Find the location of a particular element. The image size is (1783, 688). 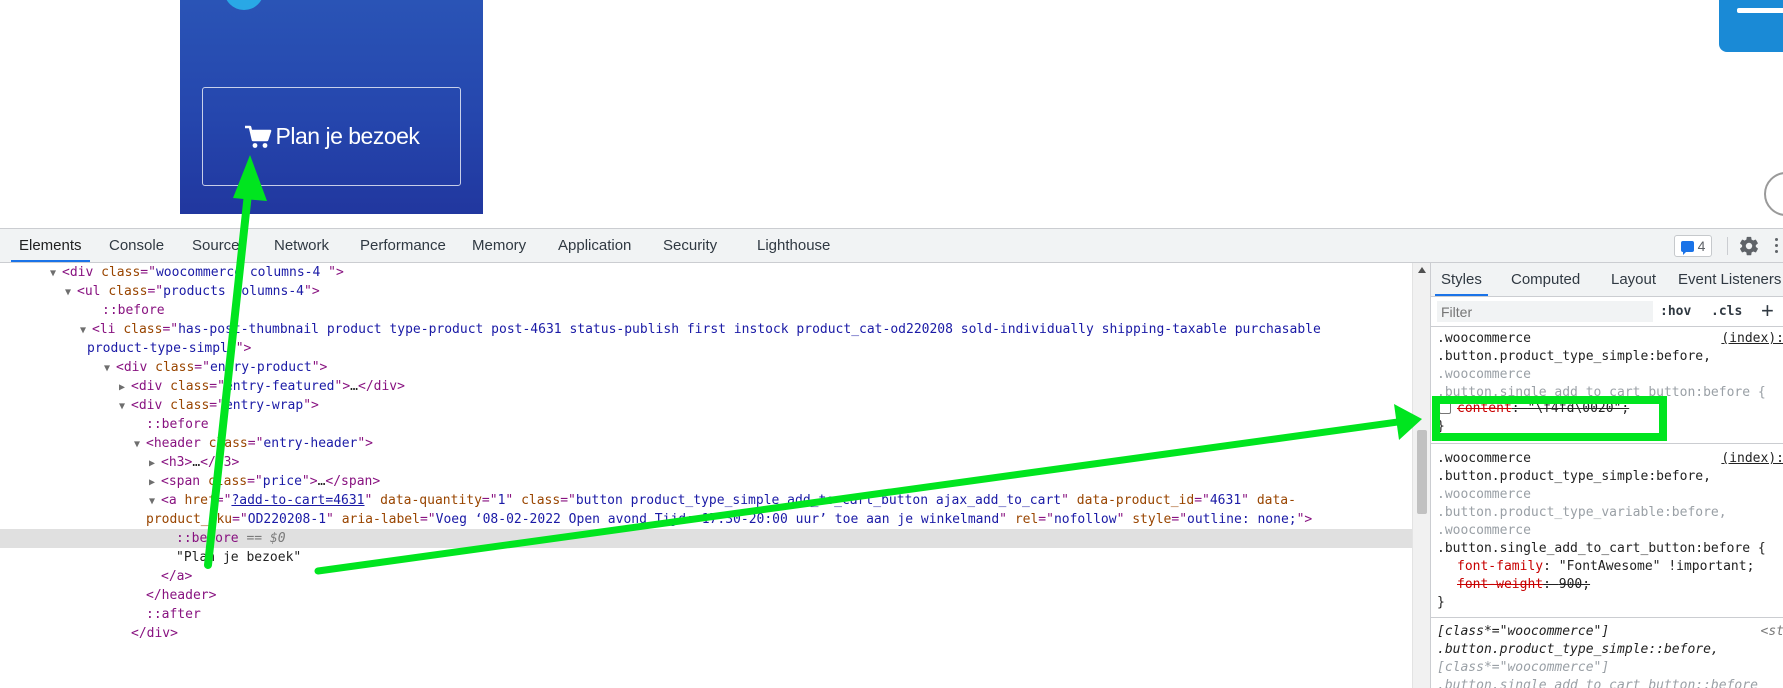

tab-sources: Sources is located at coordinates (216, 245).